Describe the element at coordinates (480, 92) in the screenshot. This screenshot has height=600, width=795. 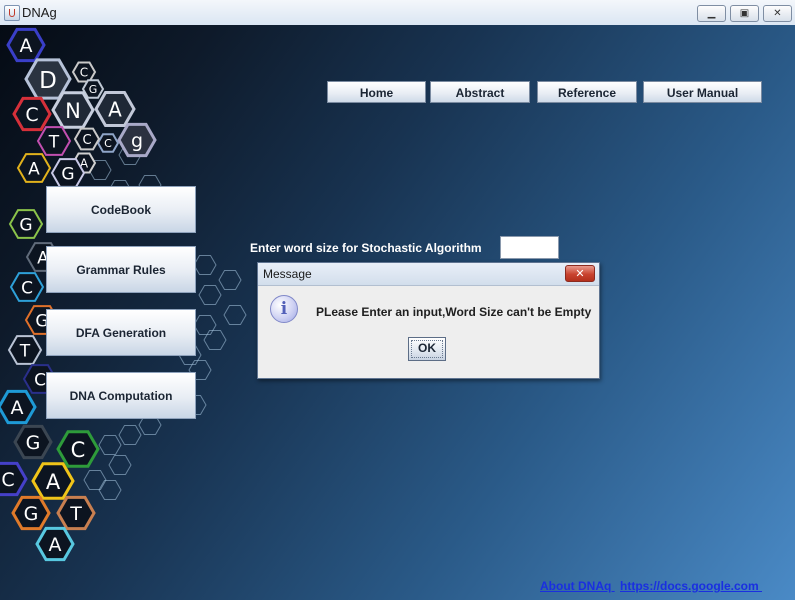
I see `nav-abstract-button: Abstract` at that location.